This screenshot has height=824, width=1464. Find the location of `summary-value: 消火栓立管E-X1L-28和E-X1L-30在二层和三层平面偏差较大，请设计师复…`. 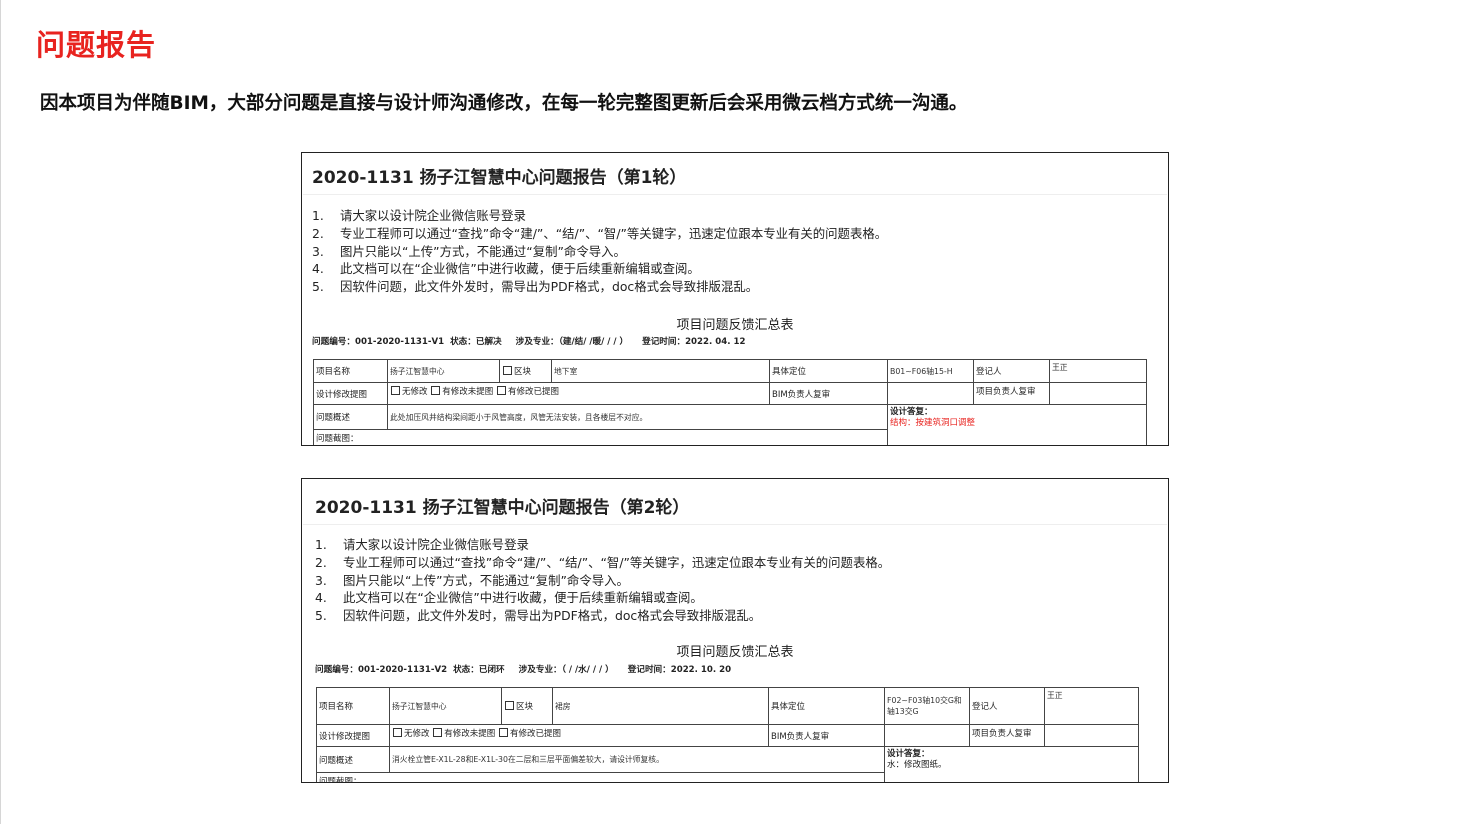

summary-value: 消火栓立管E-X1L-28和E-X1L-30在二层和三层平面偏差较大，请设计师复… is located at coordinates (637, 759).